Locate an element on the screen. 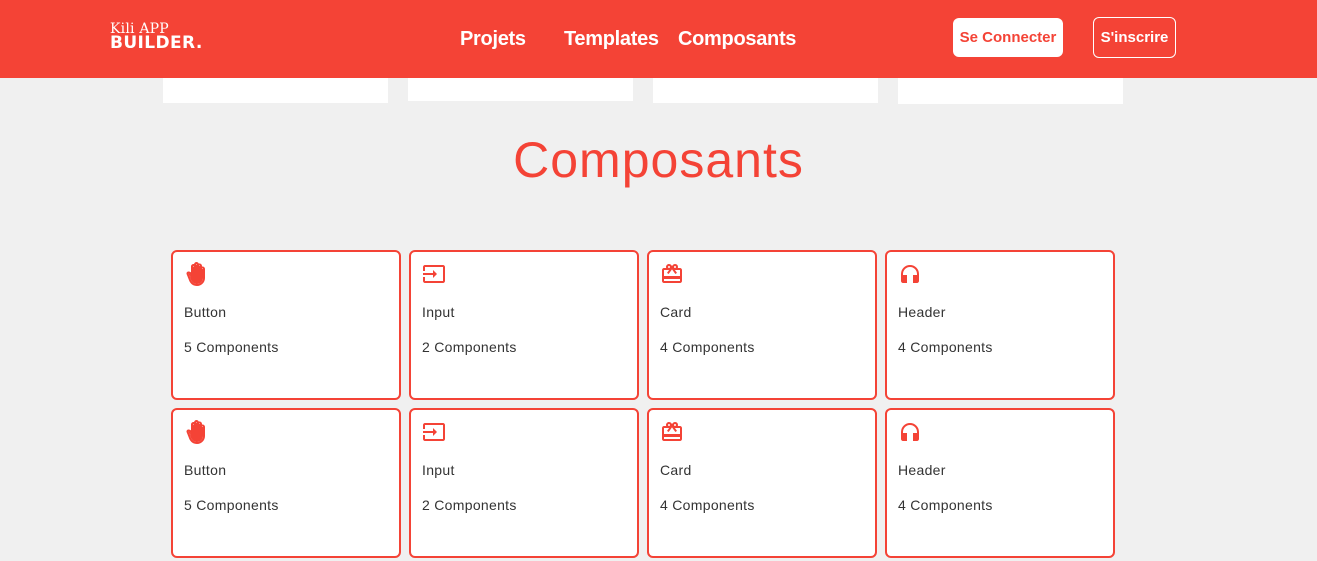 The width and height of the screenshot is (1317, 561). login-button: Se Connecter is located at coordinates (1008, 37).